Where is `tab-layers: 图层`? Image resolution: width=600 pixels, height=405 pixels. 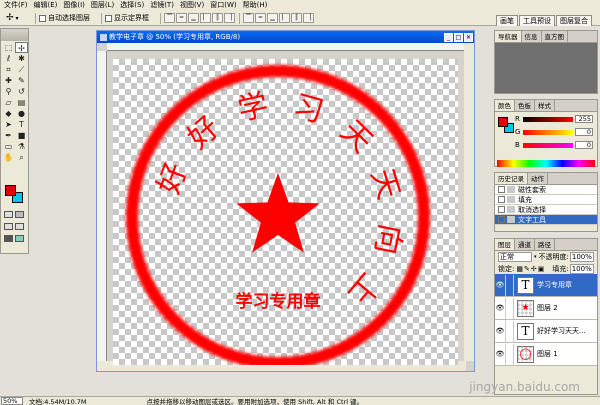 tab-layers: 图层 is located at coordinates (505, 244).